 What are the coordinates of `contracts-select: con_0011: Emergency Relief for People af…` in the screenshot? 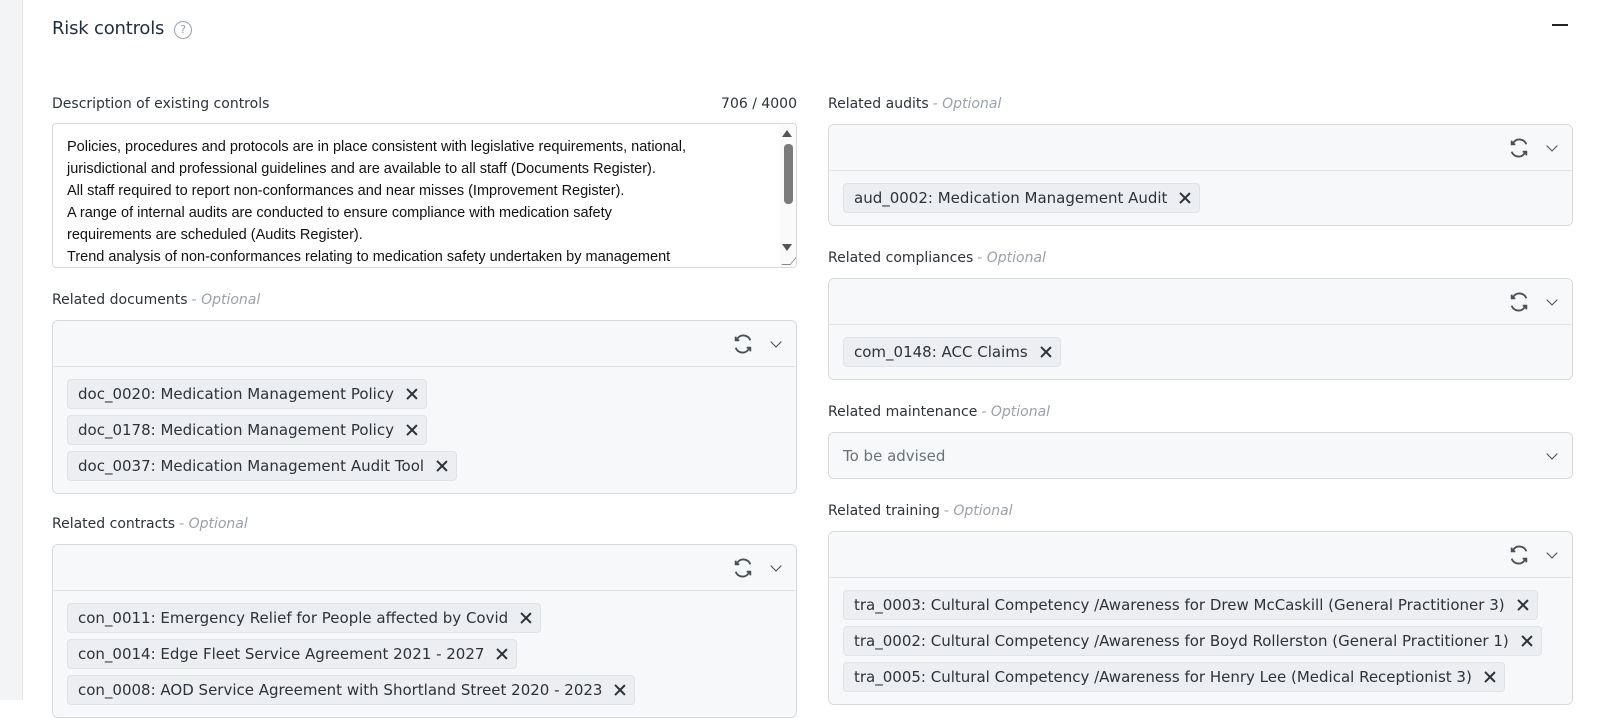 It's located at (424, 631).